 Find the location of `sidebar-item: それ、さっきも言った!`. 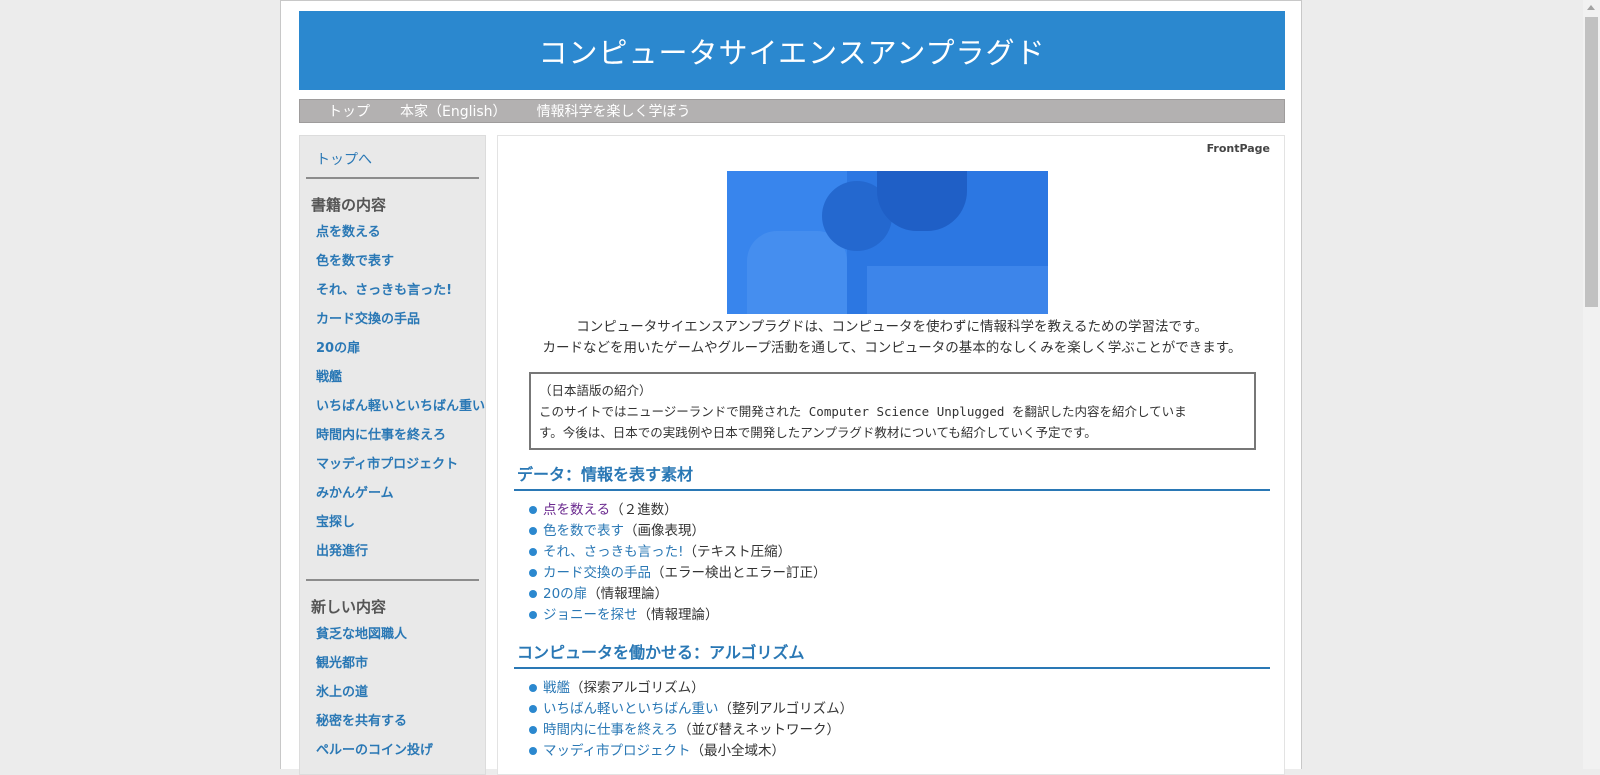

sidebar-item: それ、さっきも言った! is located at coordinates (392, 295).